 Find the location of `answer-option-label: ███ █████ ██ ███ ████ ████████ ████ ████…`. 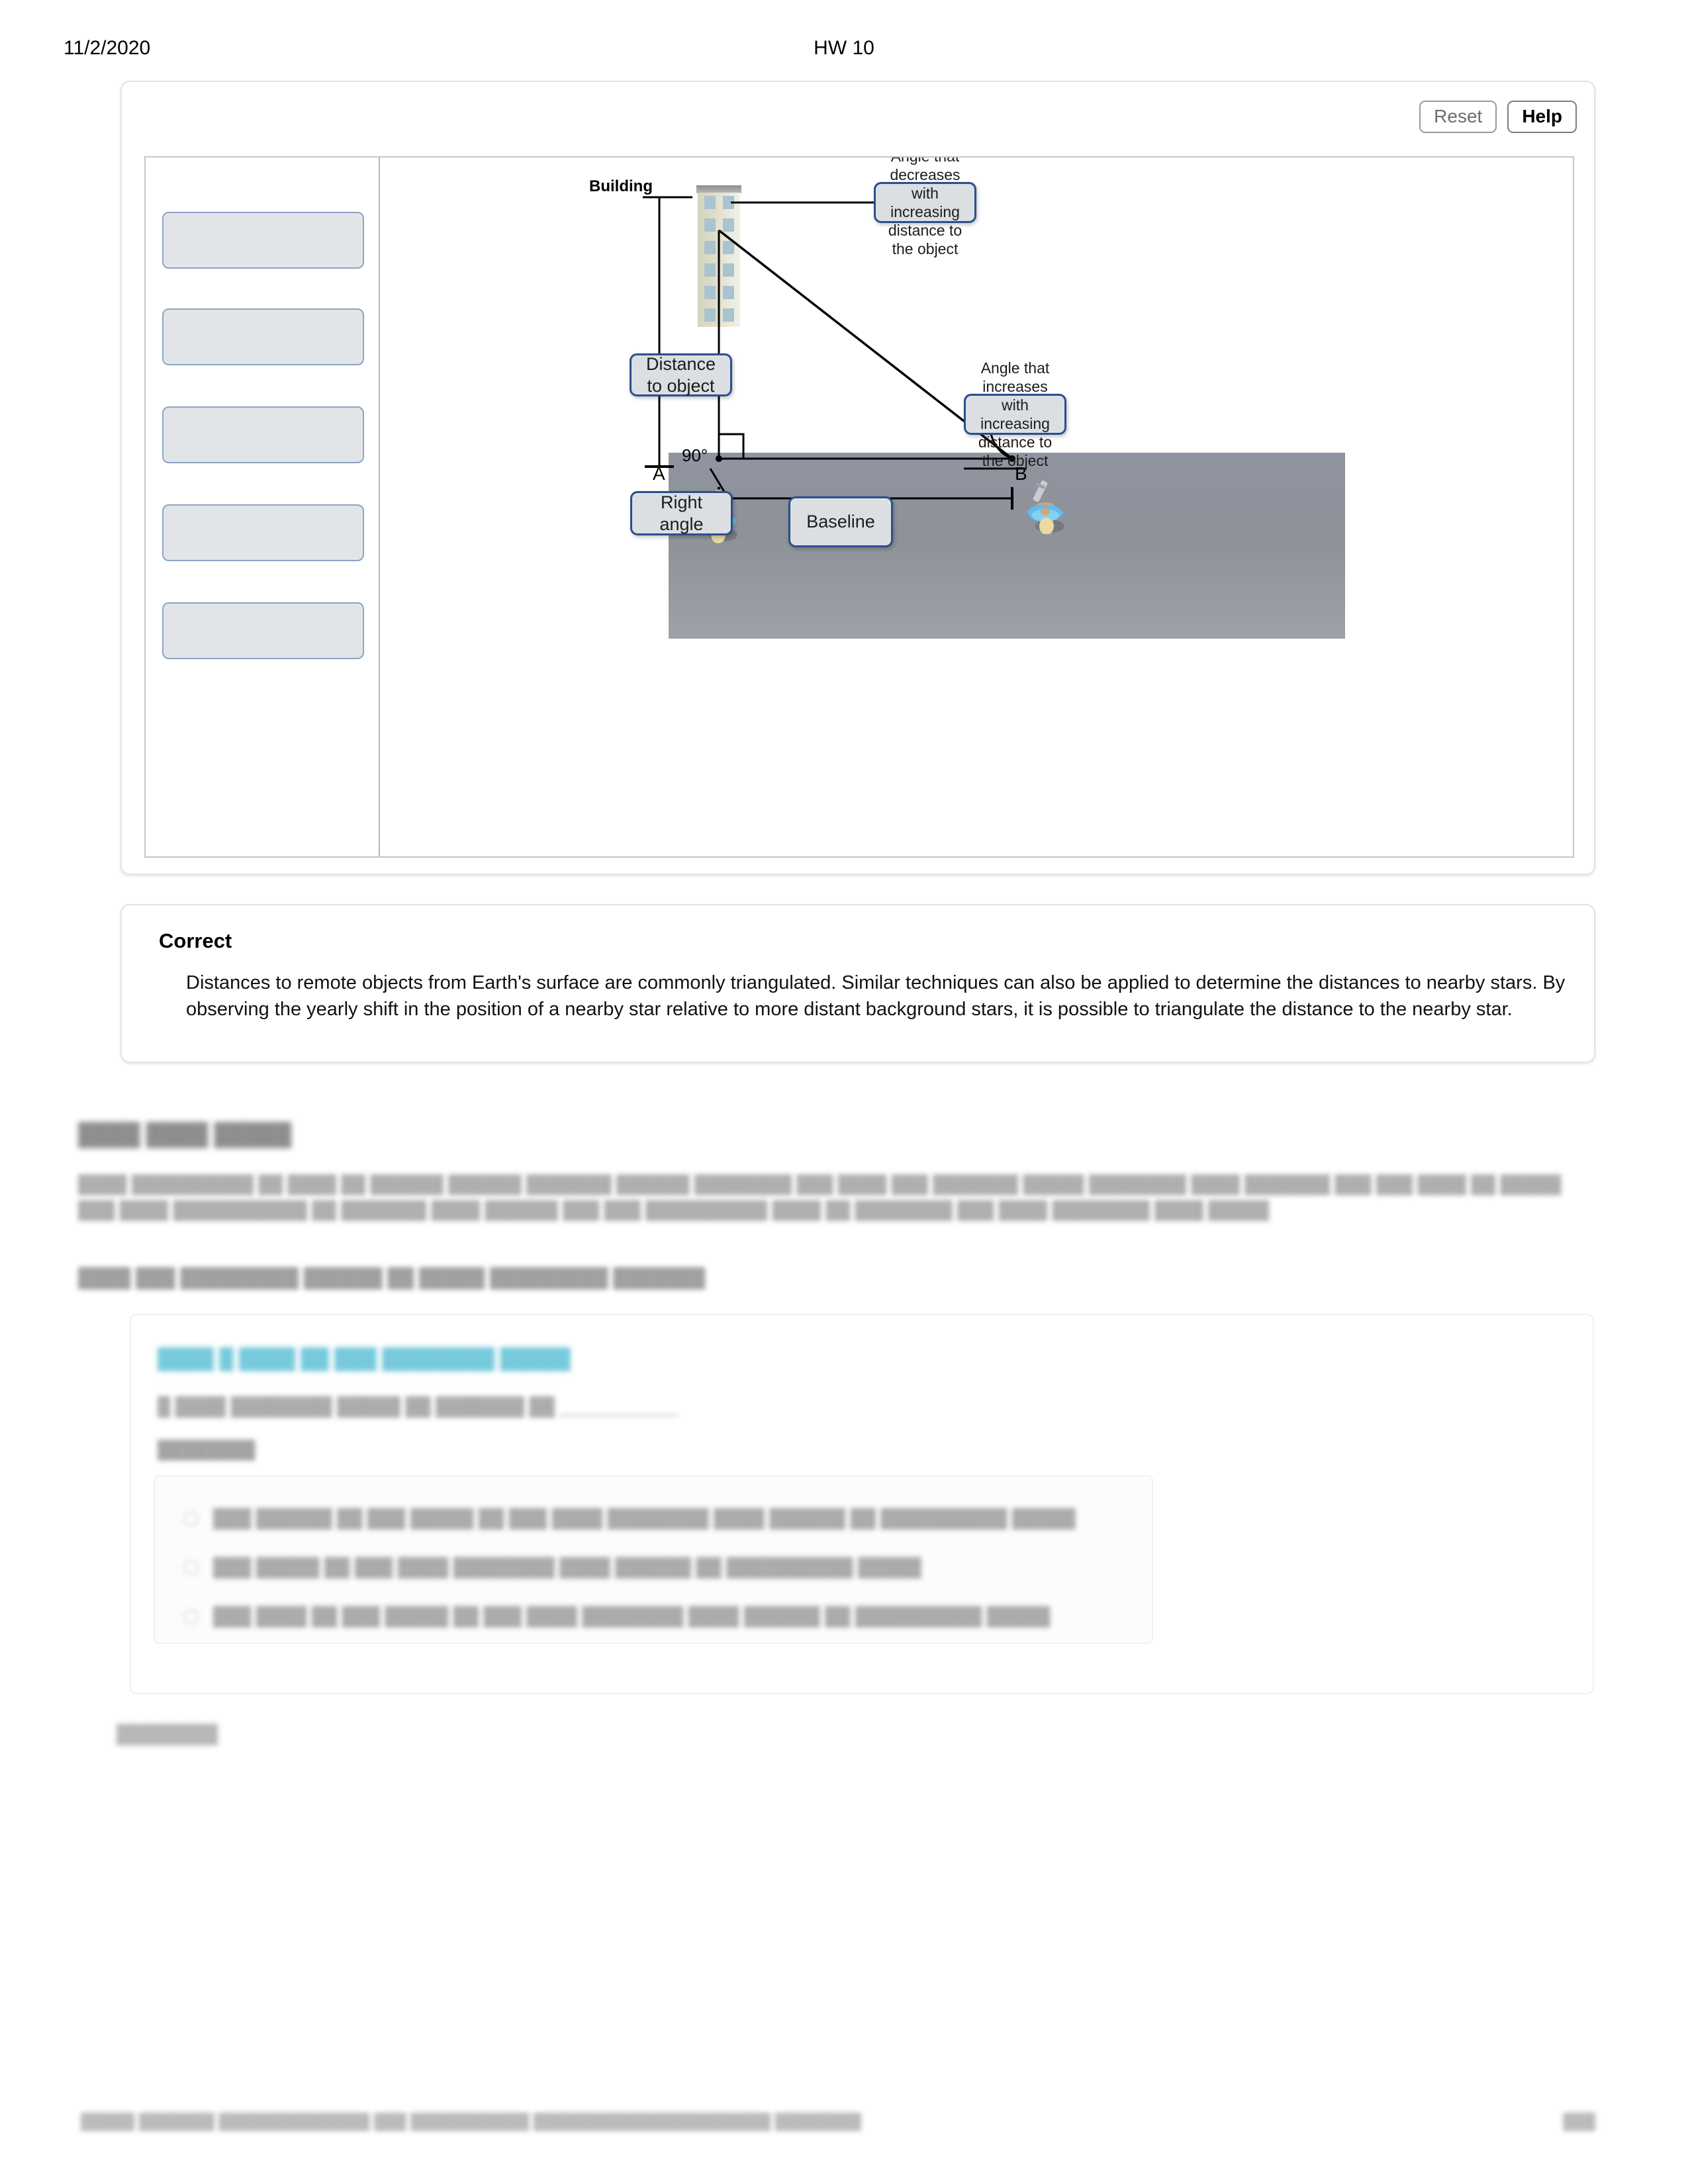

answer-option-label: ███ █████ ██ ███ ████ ████████ ████ ████… is located at coordinates (567, 1567).